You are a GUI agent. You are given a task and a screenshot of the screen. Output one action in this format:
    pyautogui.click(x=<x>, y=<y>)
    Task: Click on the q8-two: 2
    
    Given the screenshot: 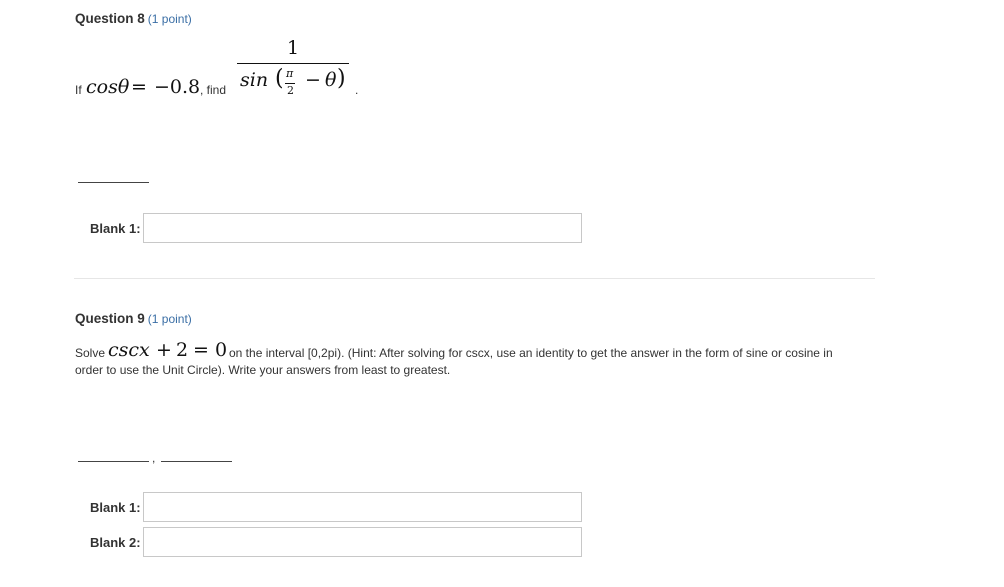 What is the action you would take?
    pyautogui.click(x=290, y=90)
    